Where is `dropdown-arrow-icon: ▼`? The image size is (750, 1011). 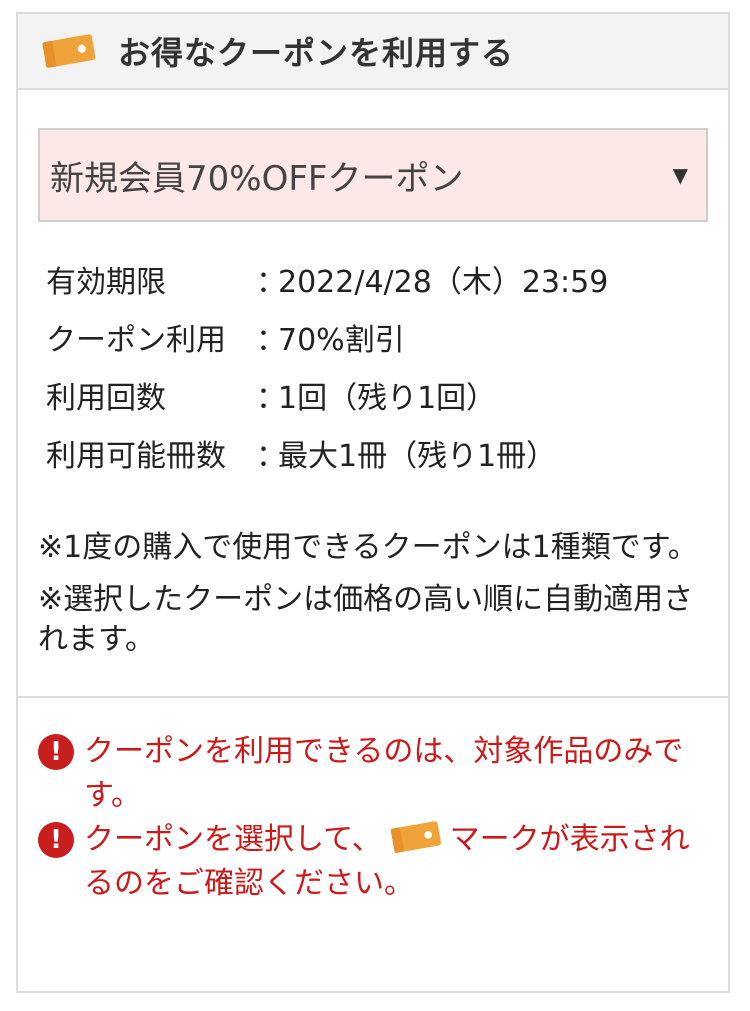 dropdown-arrow-icon: ▼ is located at coordinates (680, 175).